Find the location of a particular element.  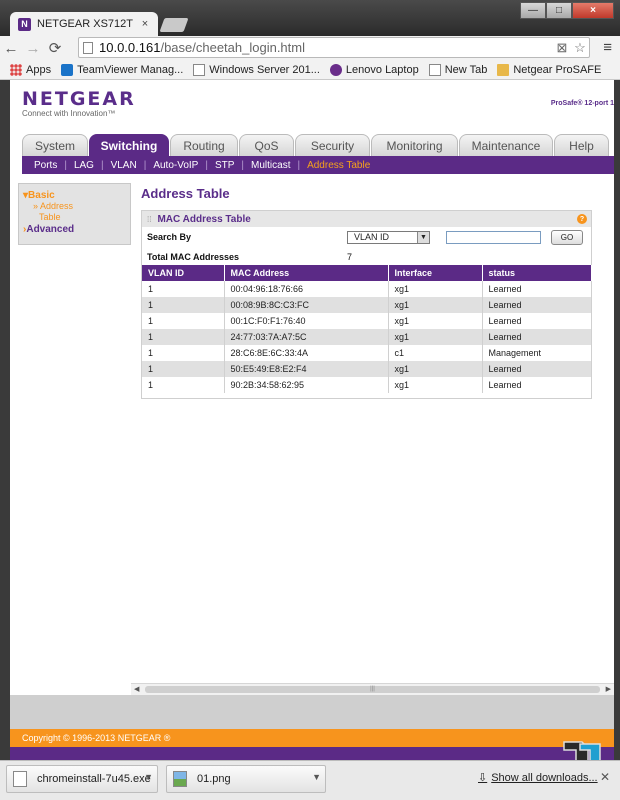

close-download-bar-icon: ✕ is located at coordinates (605, 777).